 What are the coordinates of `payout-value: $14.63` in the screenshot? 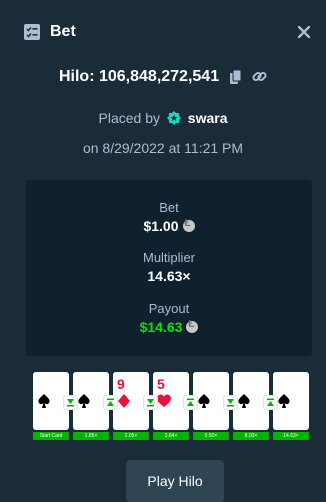 It's located at (161, 327).